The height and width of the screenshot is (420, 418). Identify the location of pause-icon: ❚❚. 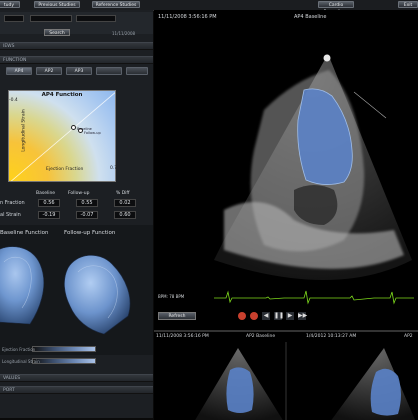
(279, 316).